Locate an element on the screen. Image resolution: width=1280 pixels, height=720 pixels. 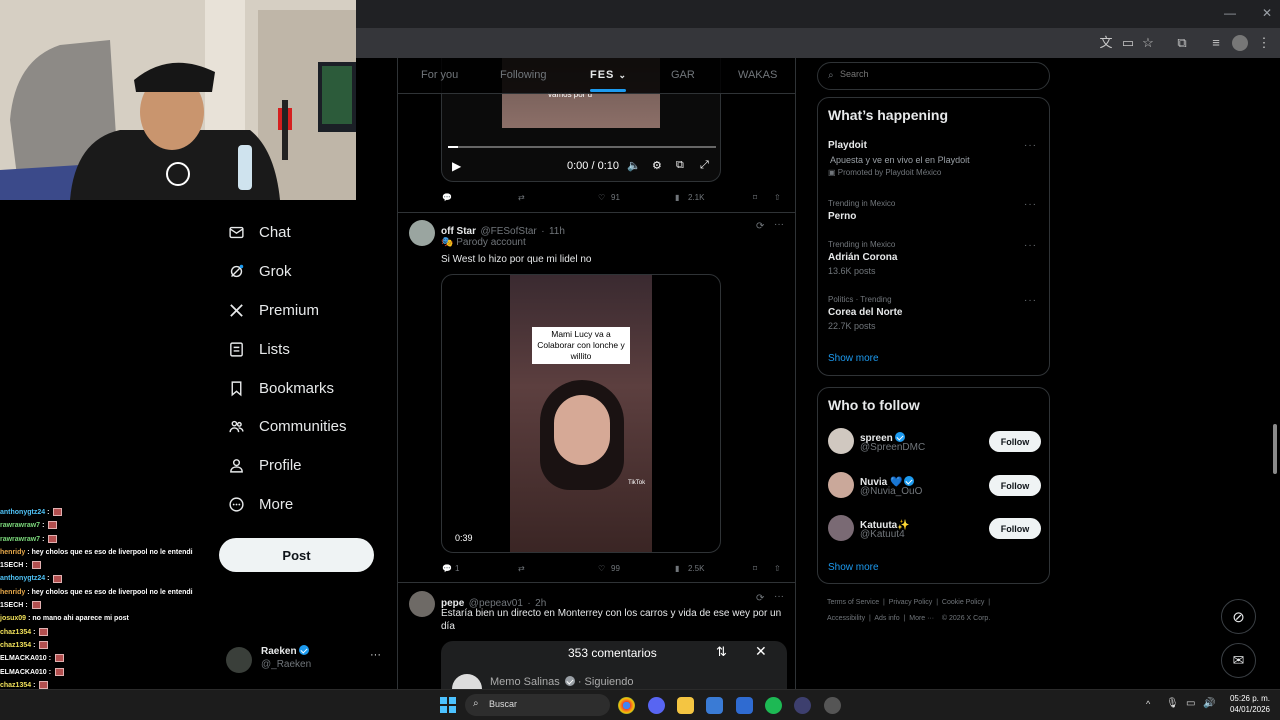
tweet2-more-icon: ··· is located at coordinates (779, 224).